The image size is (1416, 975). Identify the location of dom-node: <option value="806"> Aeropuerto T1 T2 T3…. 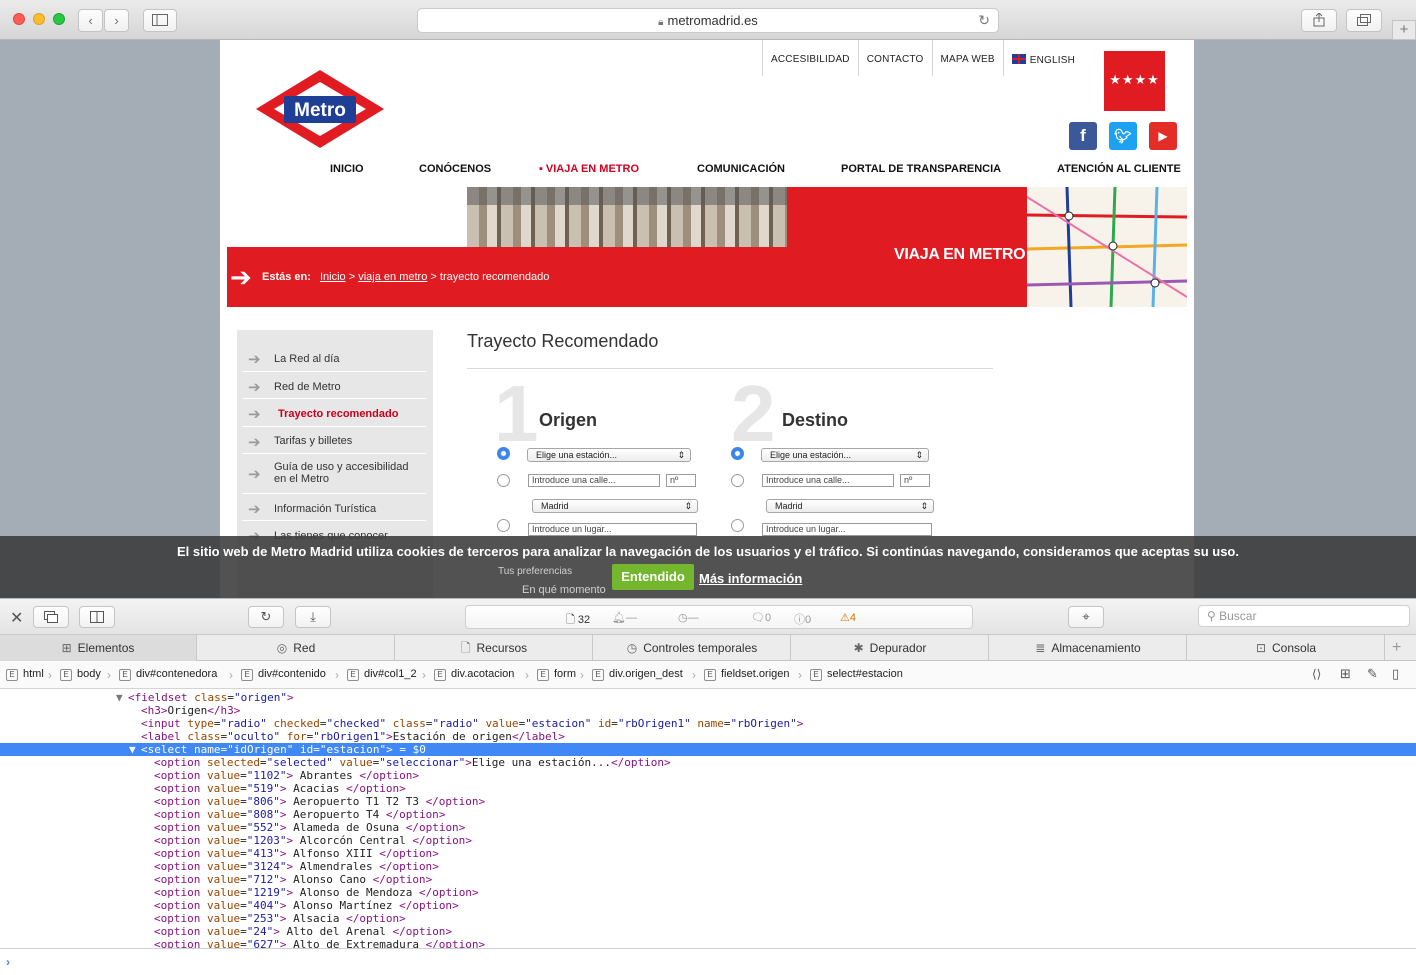
(708, 801).